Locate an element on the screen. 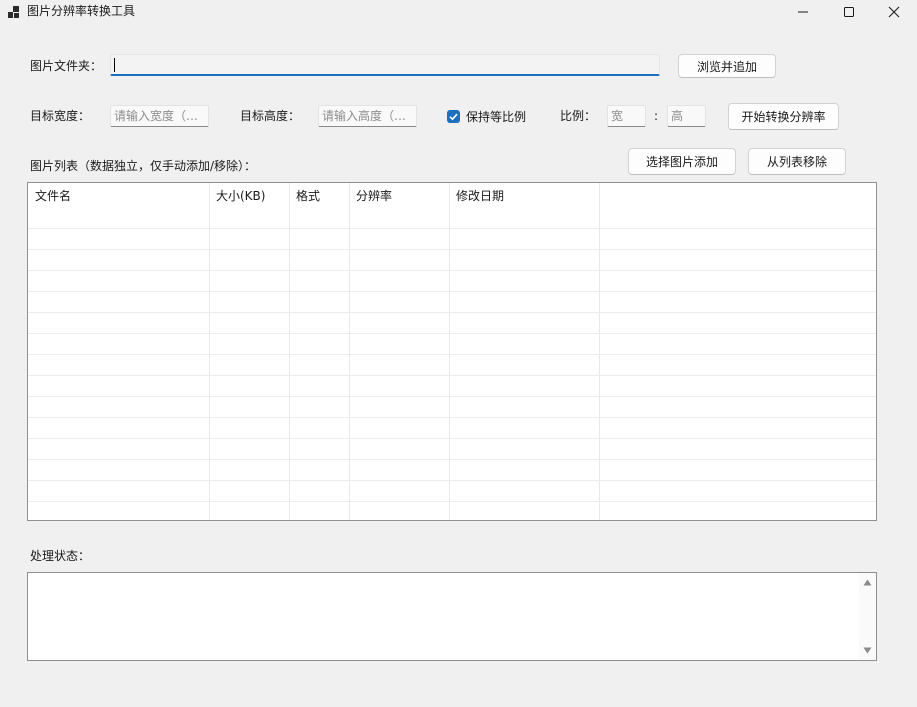 The image size is (917, 707). column-header-modified-date: 修改日期 is located at coordinates (476, 196).